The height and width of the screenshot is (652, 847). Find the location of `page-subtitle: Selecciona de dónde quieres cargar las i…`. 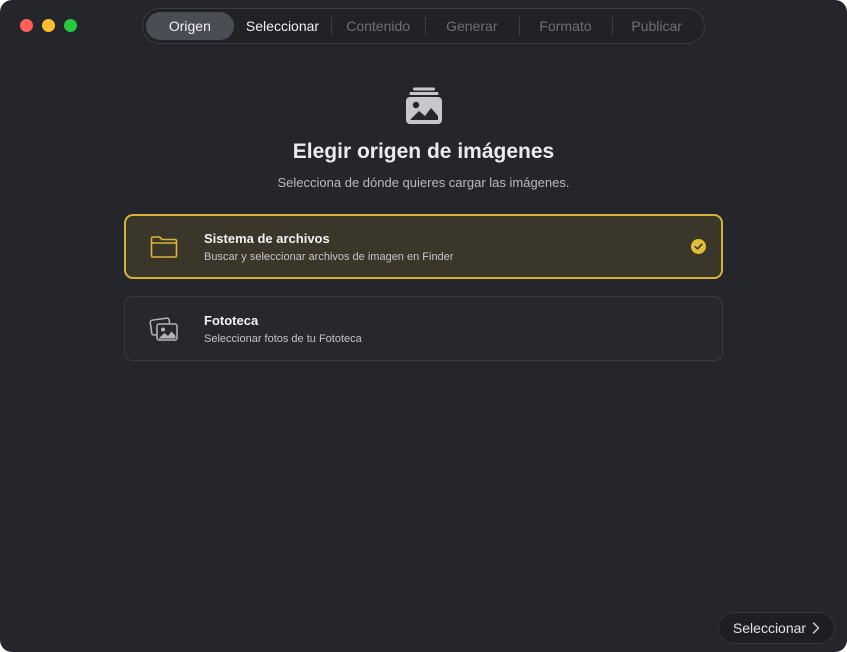

page-subtitle: Selecciona de dónde quieres cargar las i… is located at coordinates (423, 182).